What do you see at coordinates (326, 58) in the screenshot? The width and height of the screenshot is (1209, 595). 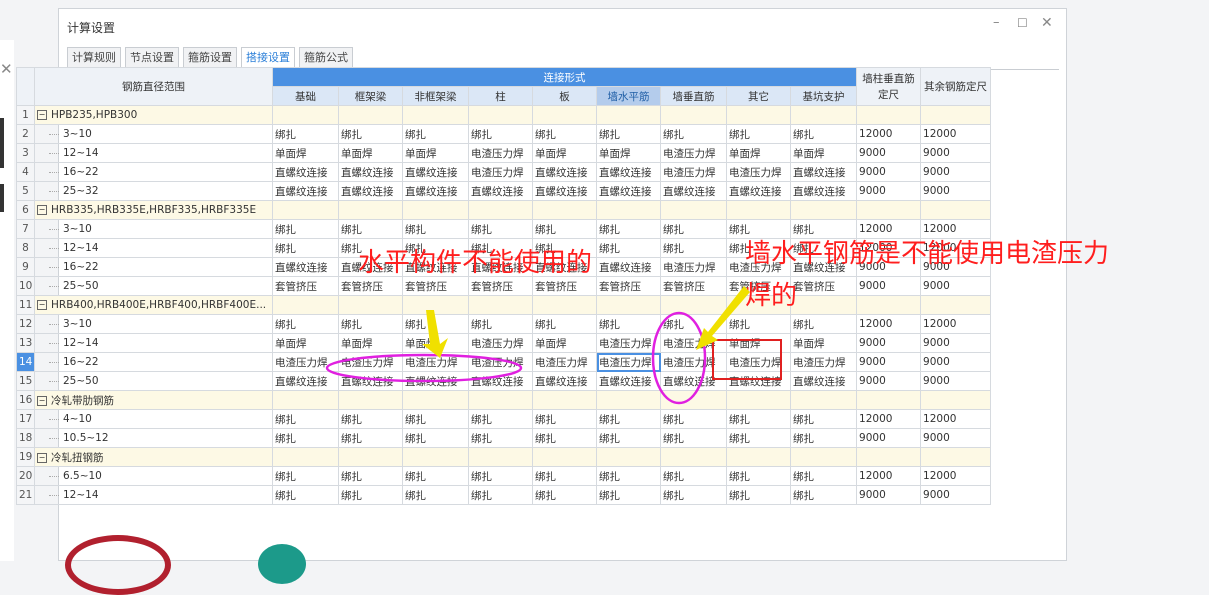 I see `tab-stirrup-formula: 箍筋公式` at bounding box center [326, 58].